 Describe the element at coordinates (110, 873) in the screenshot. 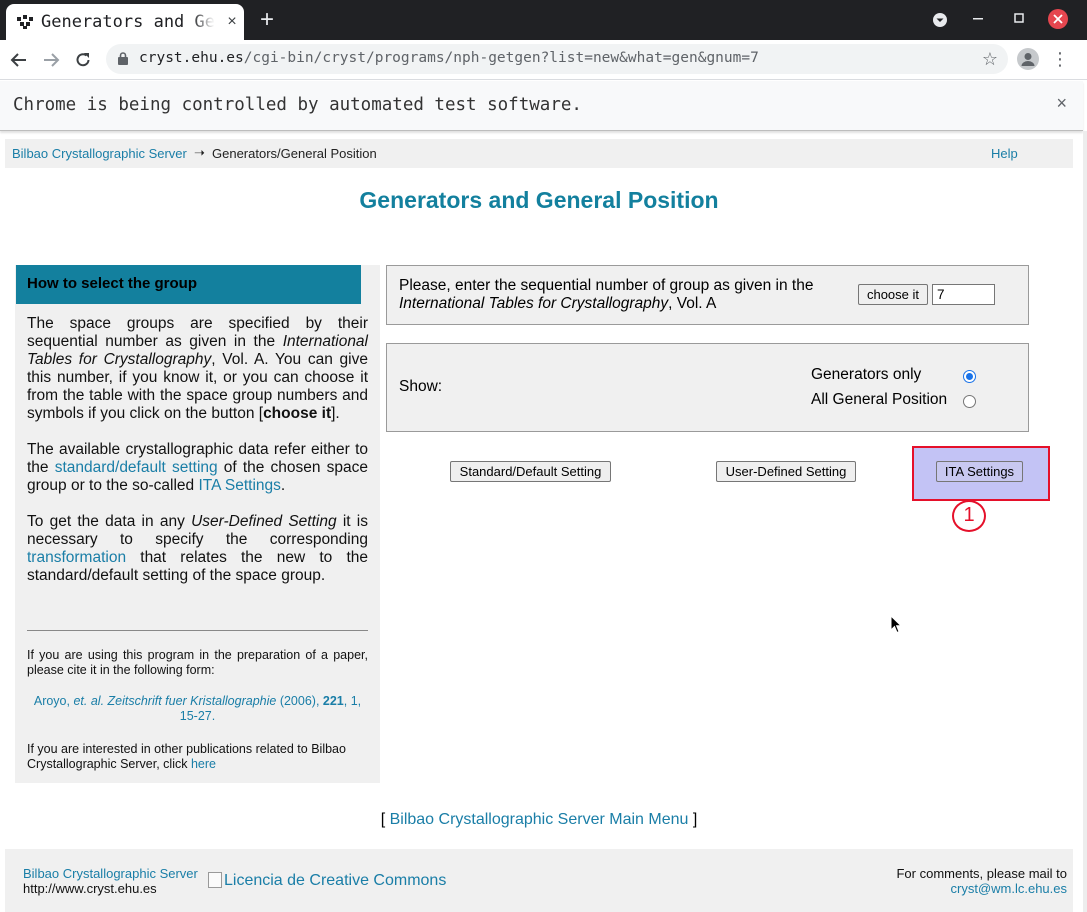

I see `footer-server-link: Bilbao Crystallographic Server` at that location.